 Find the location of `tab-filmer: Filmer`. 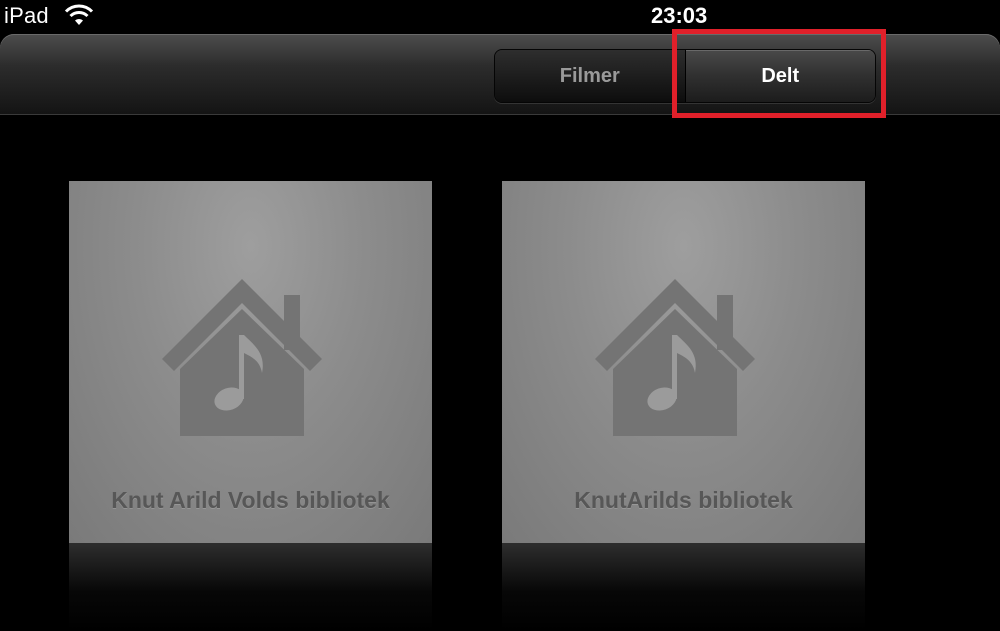

tab-filmer: Filmer is located at coordinates (590, 76).